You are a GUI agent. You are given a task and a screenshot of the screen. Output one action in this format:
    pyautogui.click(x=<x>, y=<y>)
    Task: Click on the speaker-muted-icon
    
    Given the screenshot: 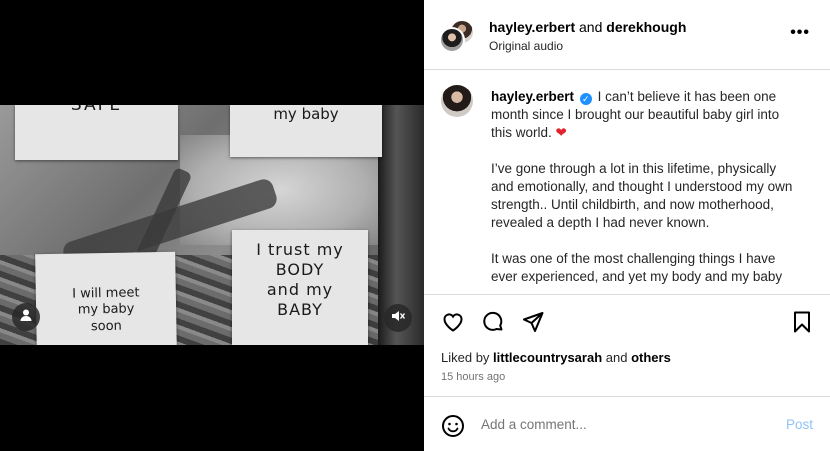 What is the action you would take?
    pyautogui.click(x=398, y=318)
    